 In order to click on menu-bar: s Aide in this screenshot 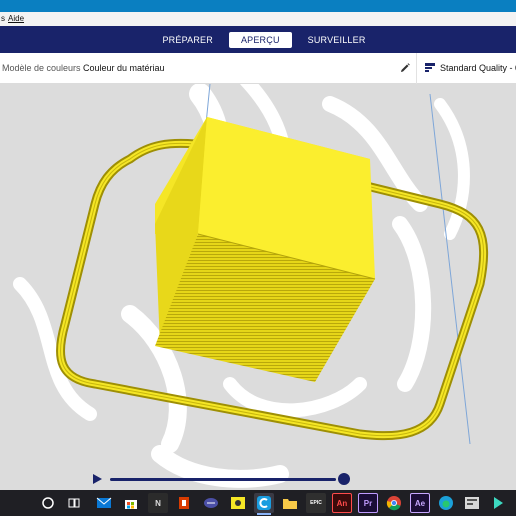, I will do `click(258, 19)`.